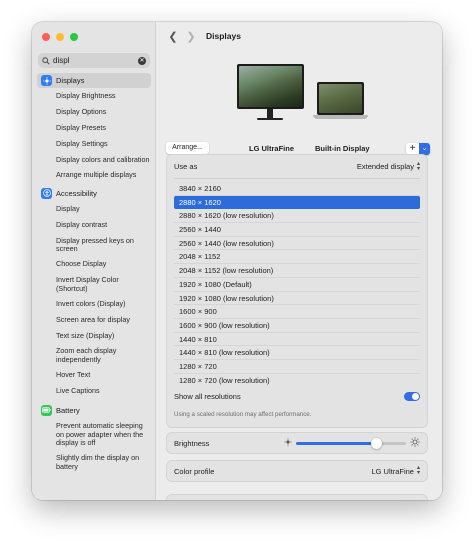  What do you see at coordinates (94, 336) in the screenshot?
I see `sidebar-result-item: Text size (Display)` at bounding box center [94, 336].